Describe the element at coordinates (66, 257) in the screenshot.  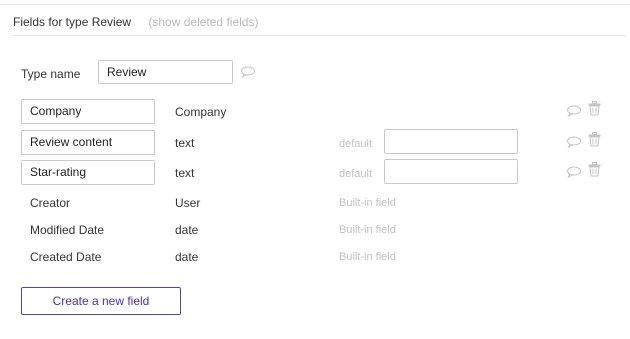
I see `builtin-field-name-created-date: Created Date` at that location.